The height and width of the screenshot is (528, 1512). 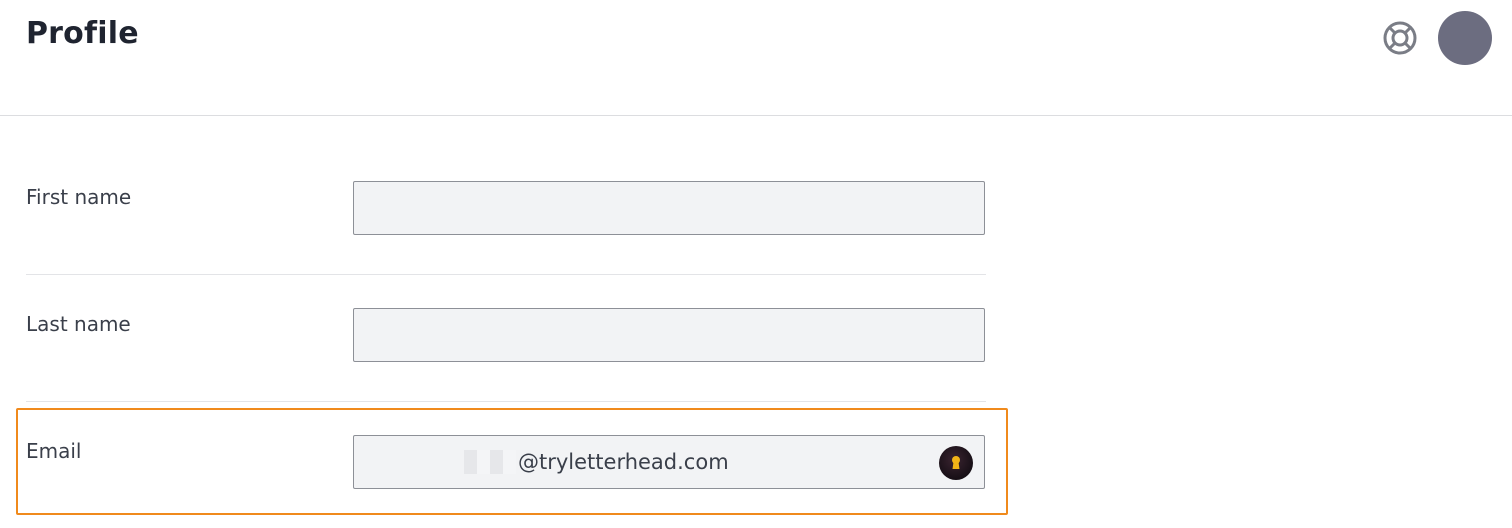 I want to click on last-name-label: Last name, so click(x=78, y=324).